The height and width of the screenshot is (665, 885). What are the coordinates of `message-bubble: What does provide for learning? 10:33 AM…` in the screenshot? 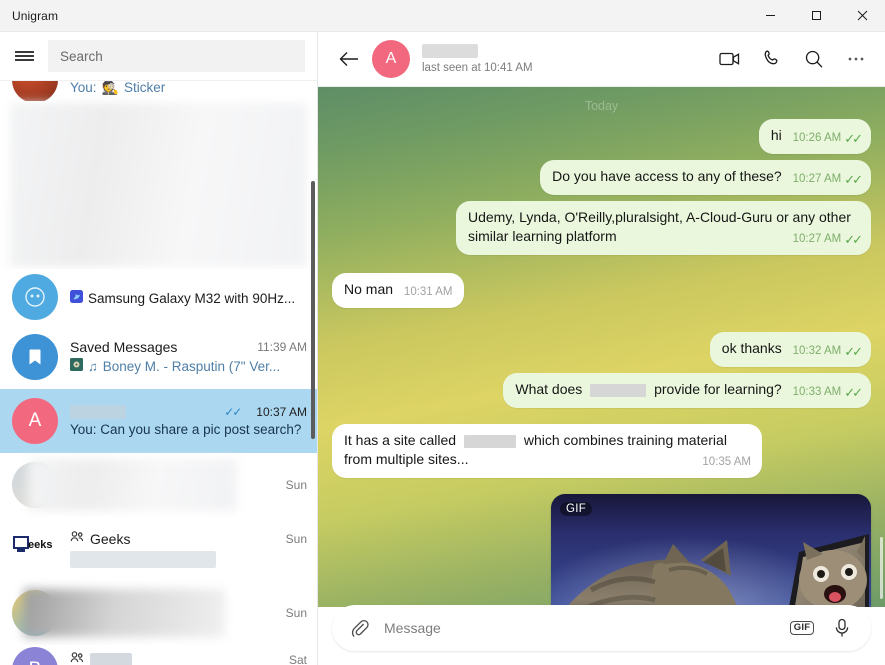 It's located at (687, 390).